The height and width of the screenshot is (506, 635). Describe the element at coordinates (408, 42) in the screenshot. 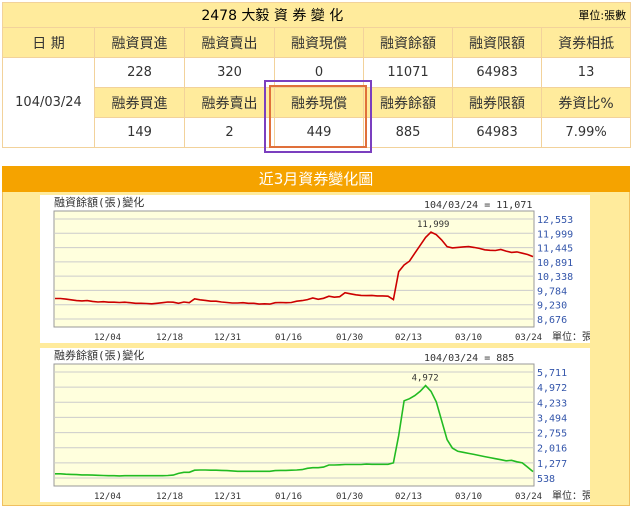

I see `margin-header-3: 融資餘額` at that location.